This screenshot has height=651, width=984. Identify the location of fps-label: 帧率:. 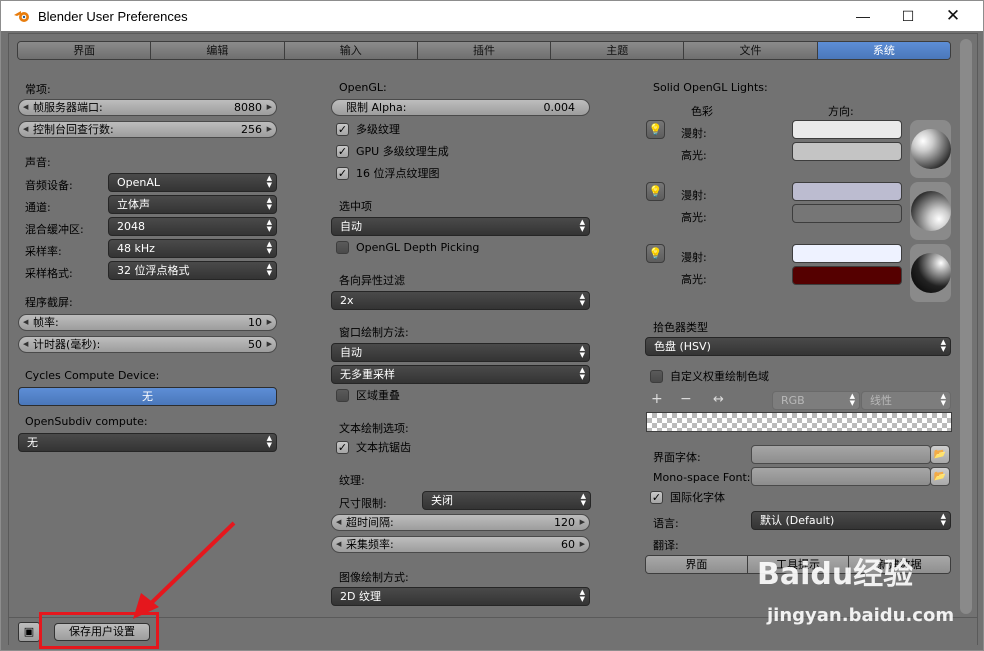
(46, 322).